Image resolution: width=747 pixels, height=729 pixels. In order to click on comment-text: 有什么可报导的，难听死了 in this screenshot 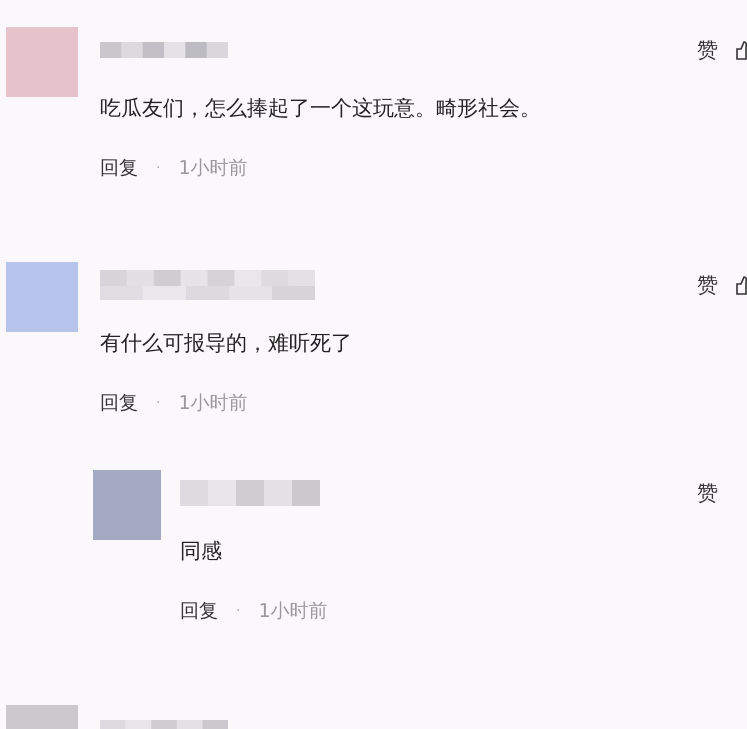, I will do `click(226, 343)`.